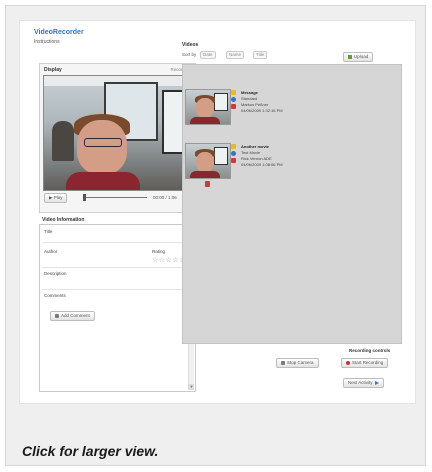  Describe the element at coordinates (53, 70) in the screenshot. I see `display-header: Display` at that location.